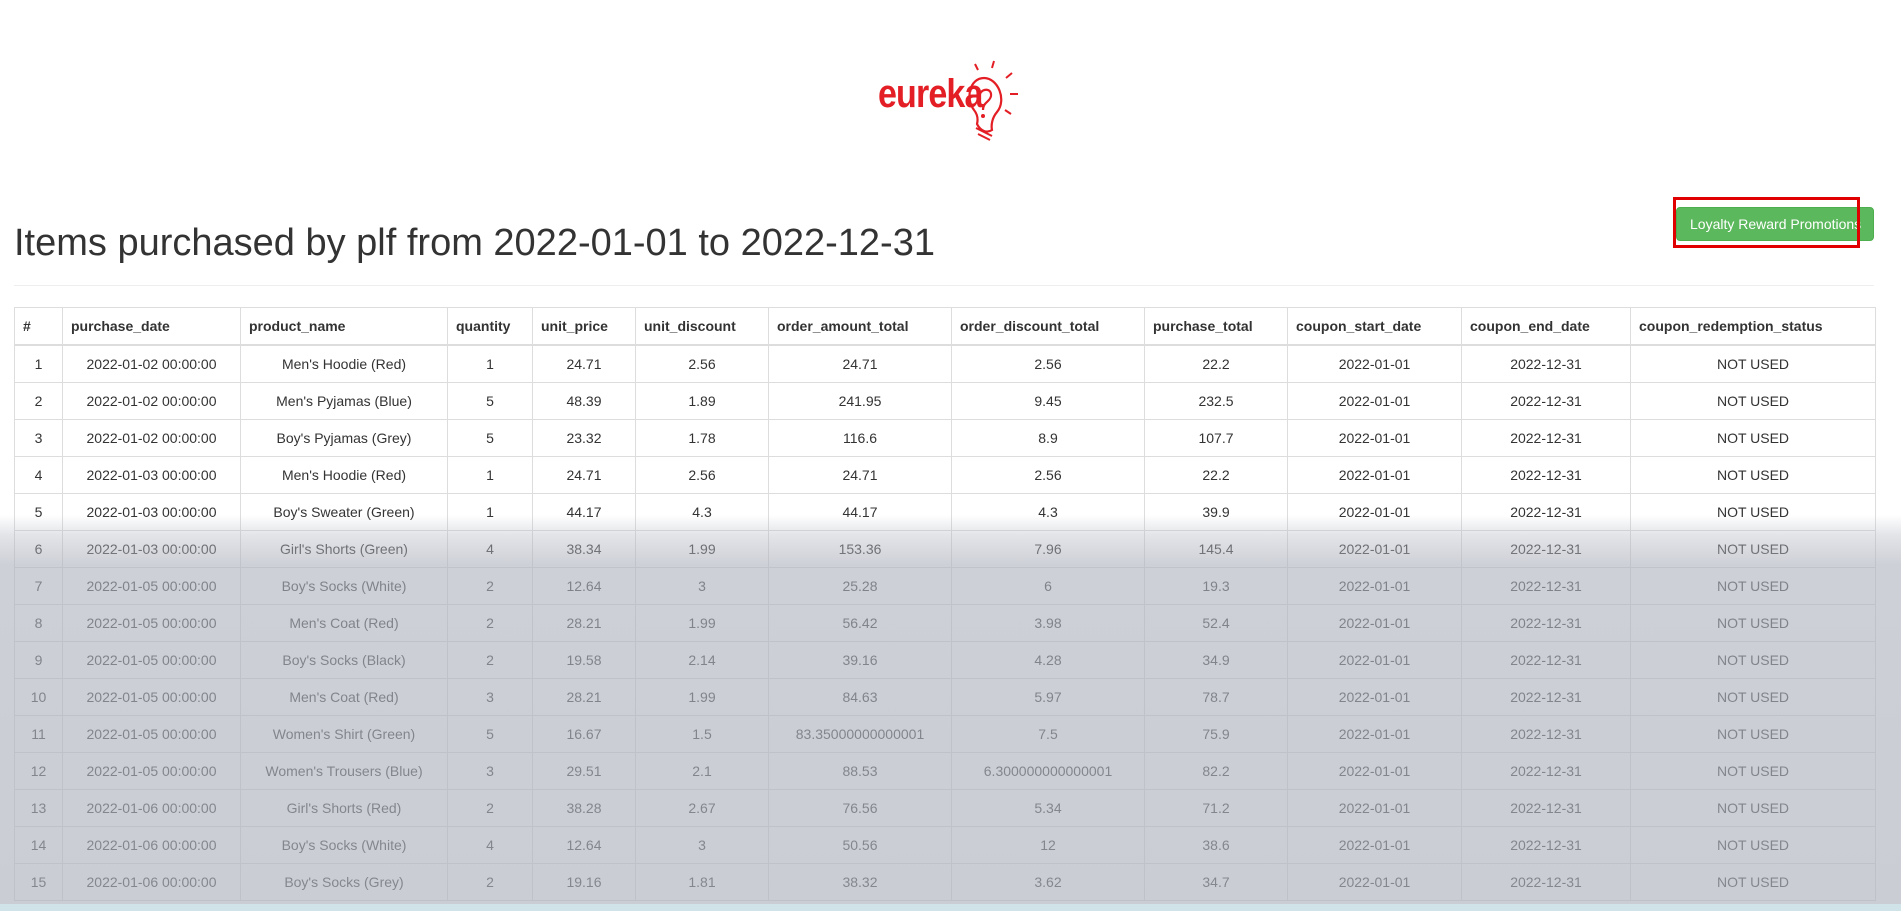  What do you see at coordinates (702, 808) in the screenshot?
I see `table-cell: 2.67` at bounding box center [702, 808].